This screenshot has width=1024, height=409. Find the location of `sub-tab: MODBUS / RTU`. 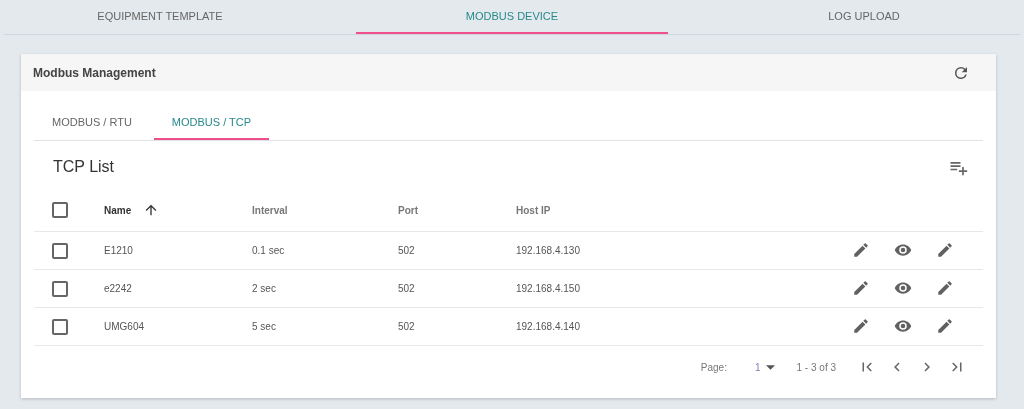

sub-tab: MODBUS / RTU is located at coordinates (92, 122).